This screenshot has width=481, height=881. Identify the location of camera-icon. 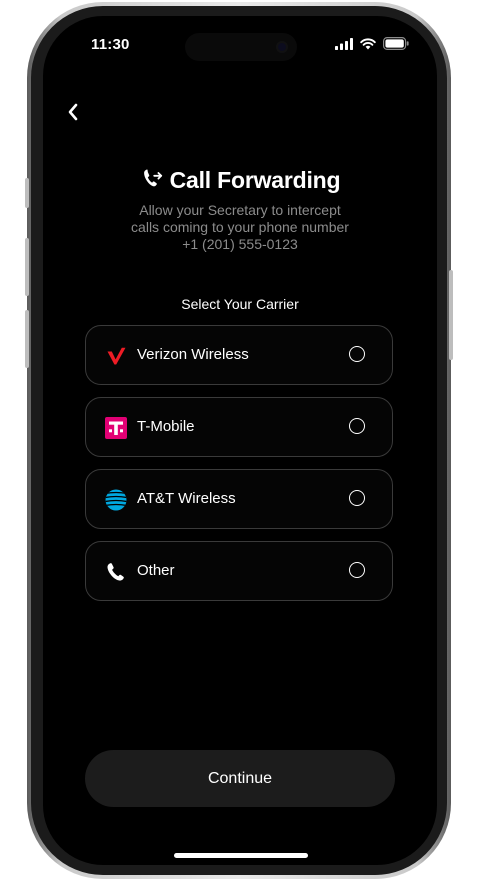
(282, 47).